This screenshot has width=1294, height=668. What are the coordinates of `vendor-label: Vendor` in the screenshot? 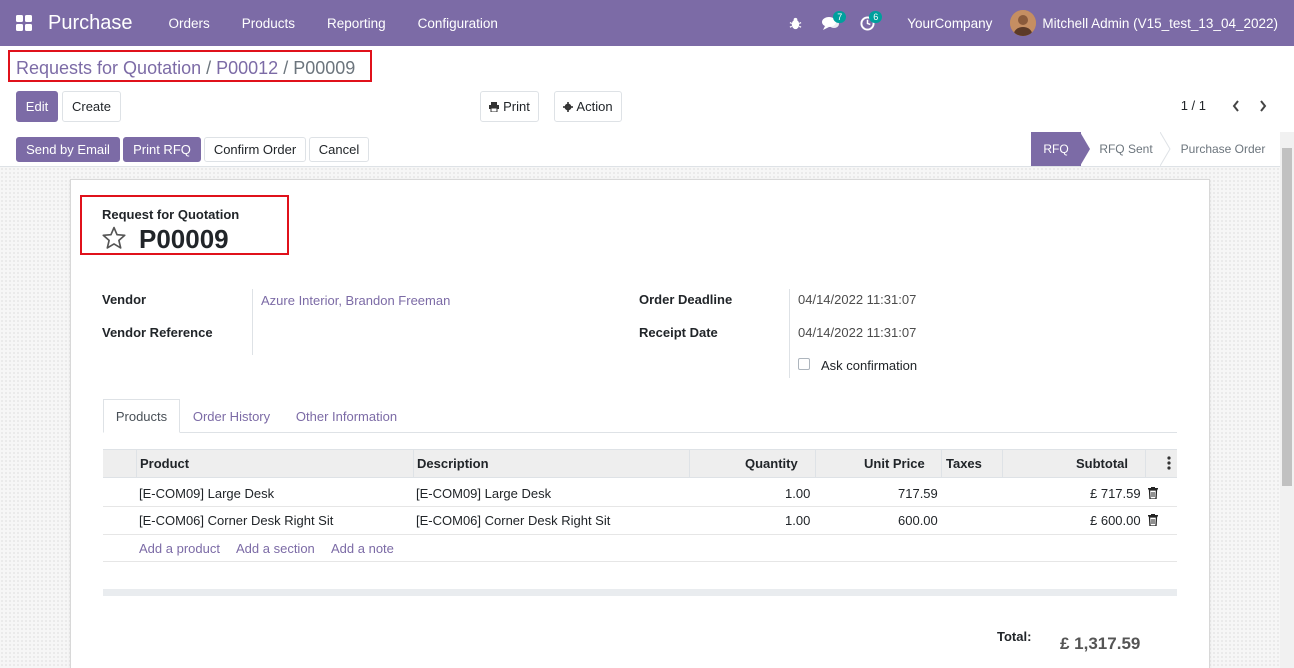 It's located at (124, 299).